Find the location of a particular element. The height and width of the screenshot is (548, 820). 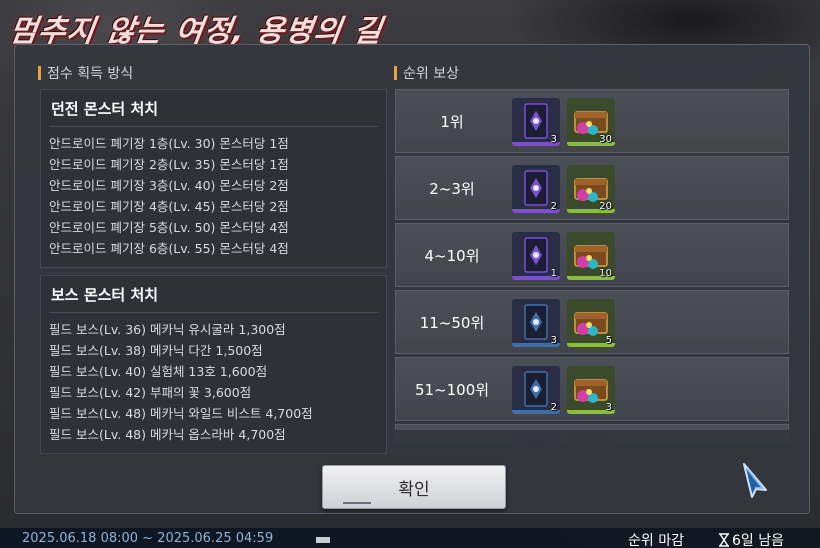

score-row: 필드 보스(Lv. 38) 메카닉 다간 1,500점 is located at coordinates (156, 350).